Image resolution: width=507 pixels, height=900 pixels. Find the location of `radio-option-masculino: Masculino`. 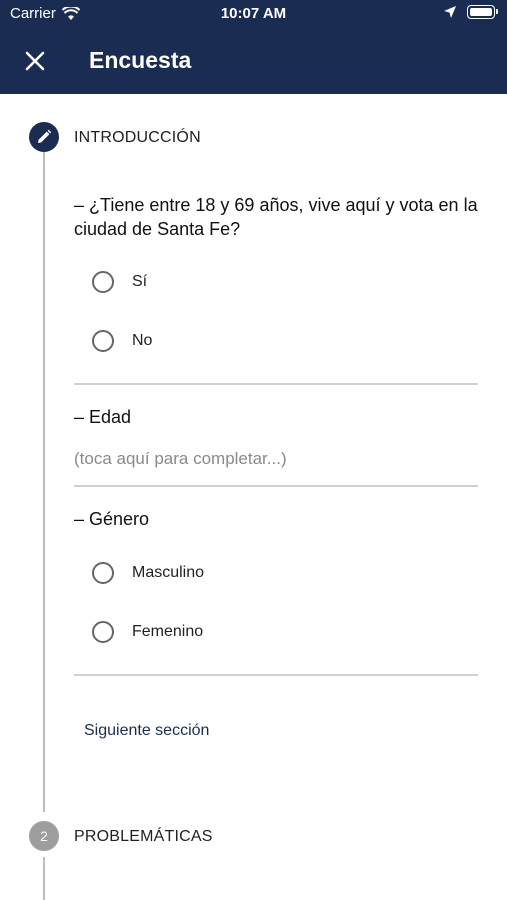

radio-option-masculino: Masculino is located at coordinates (148, 573).